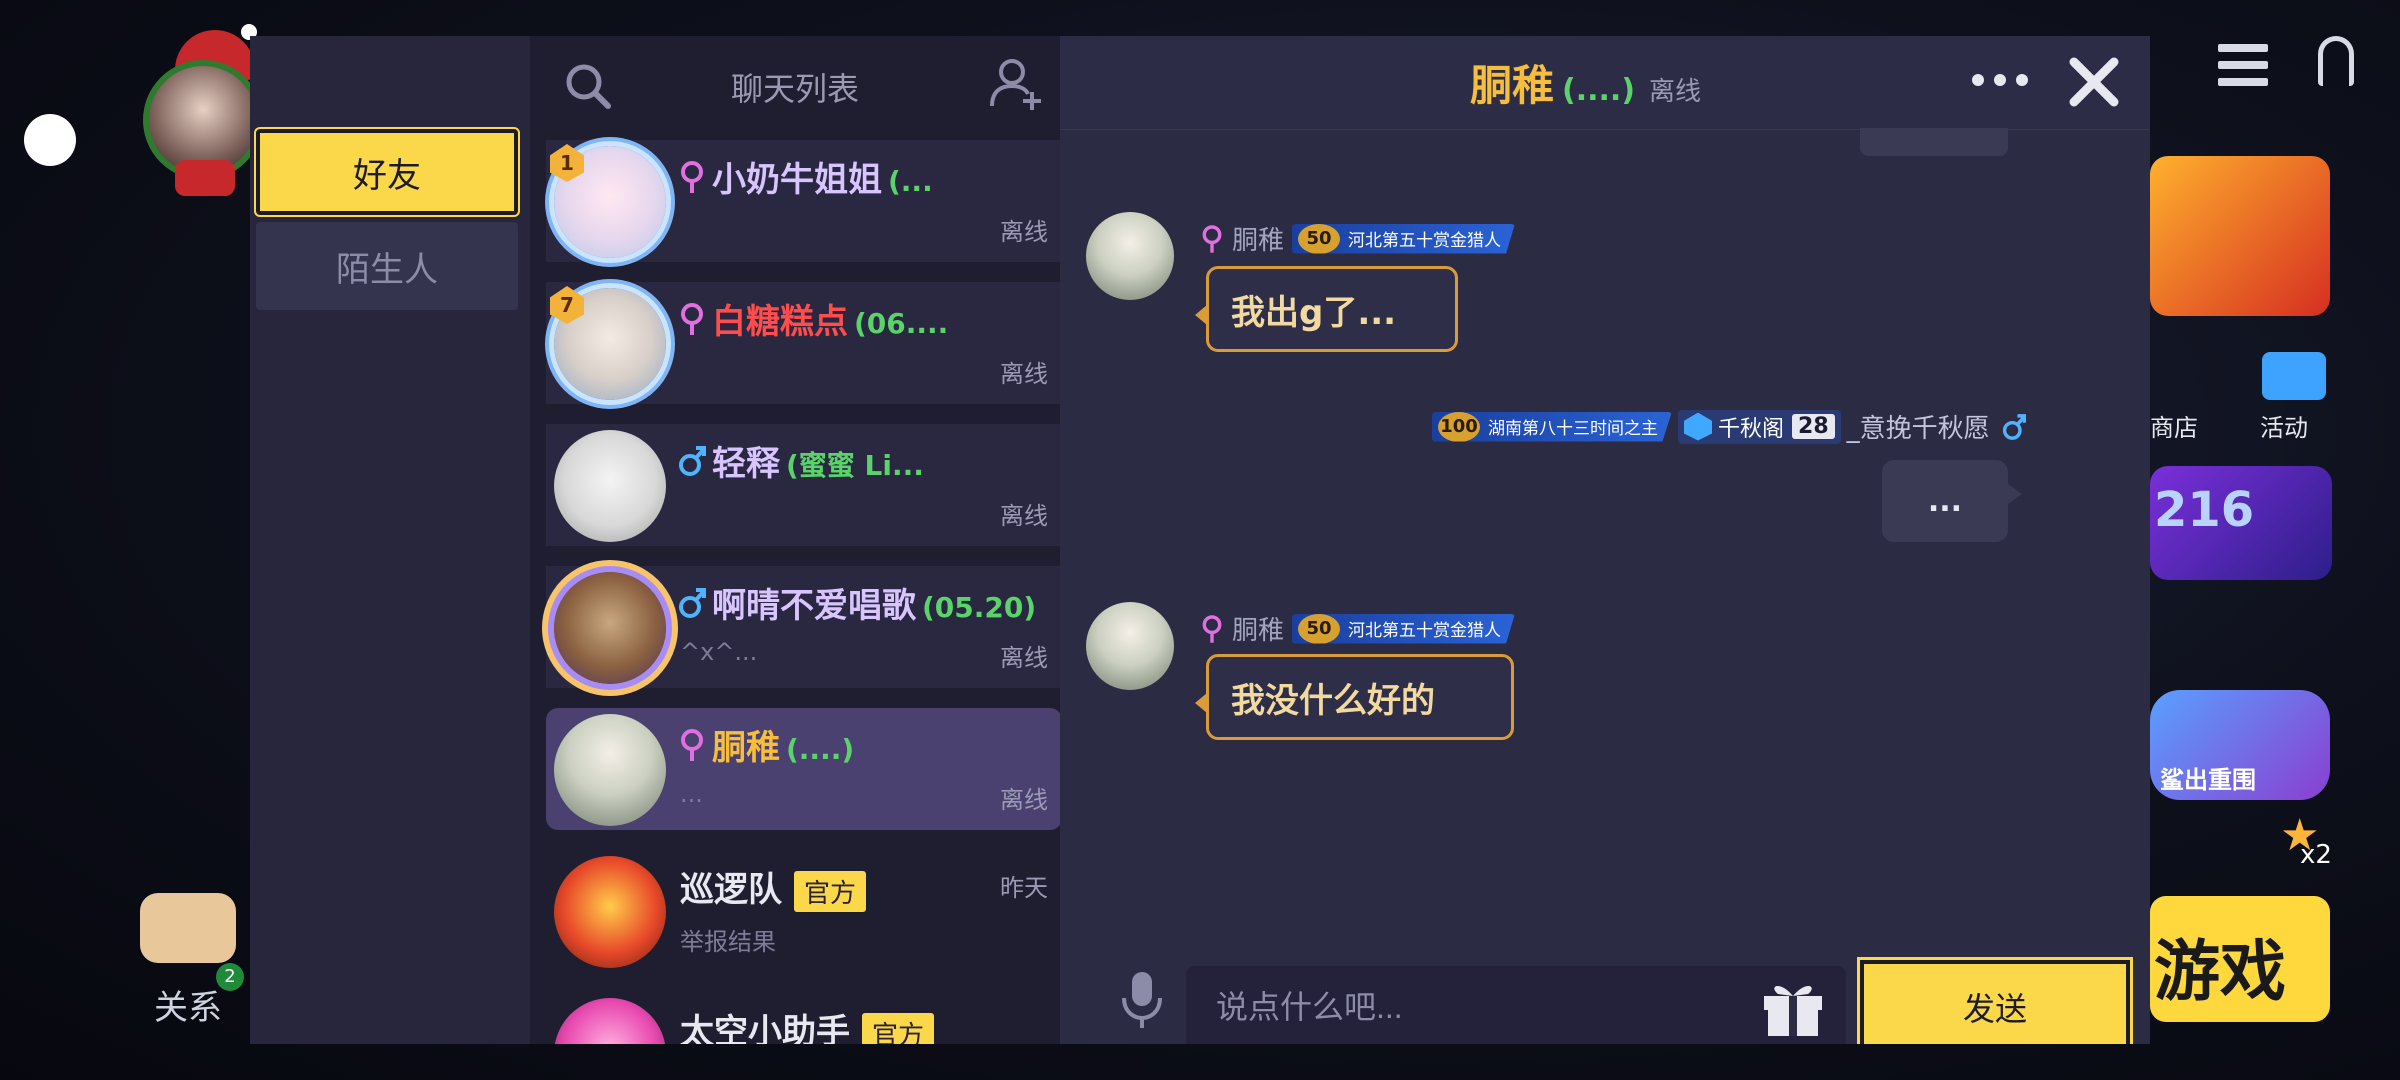  Describe the element at coordinates (188, 928) in the screenshot. I see `relation-icon` at that location.